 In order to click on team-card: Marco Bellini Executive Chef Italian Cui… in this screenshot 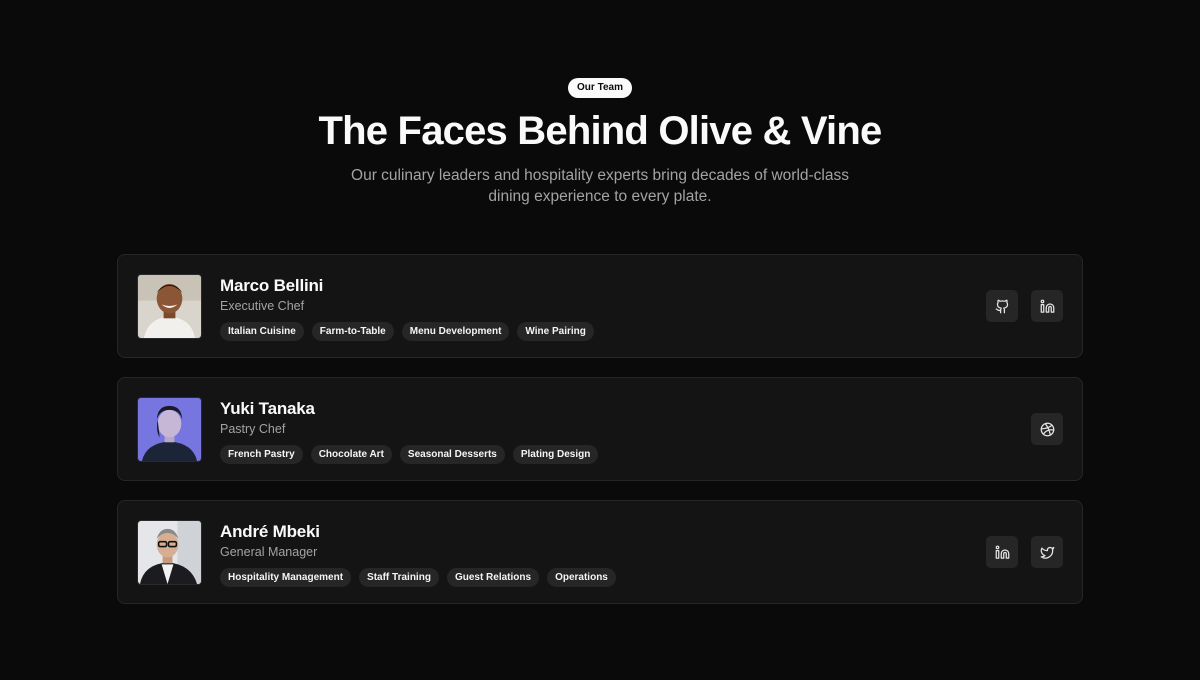, I will do `click(600, 306)`.